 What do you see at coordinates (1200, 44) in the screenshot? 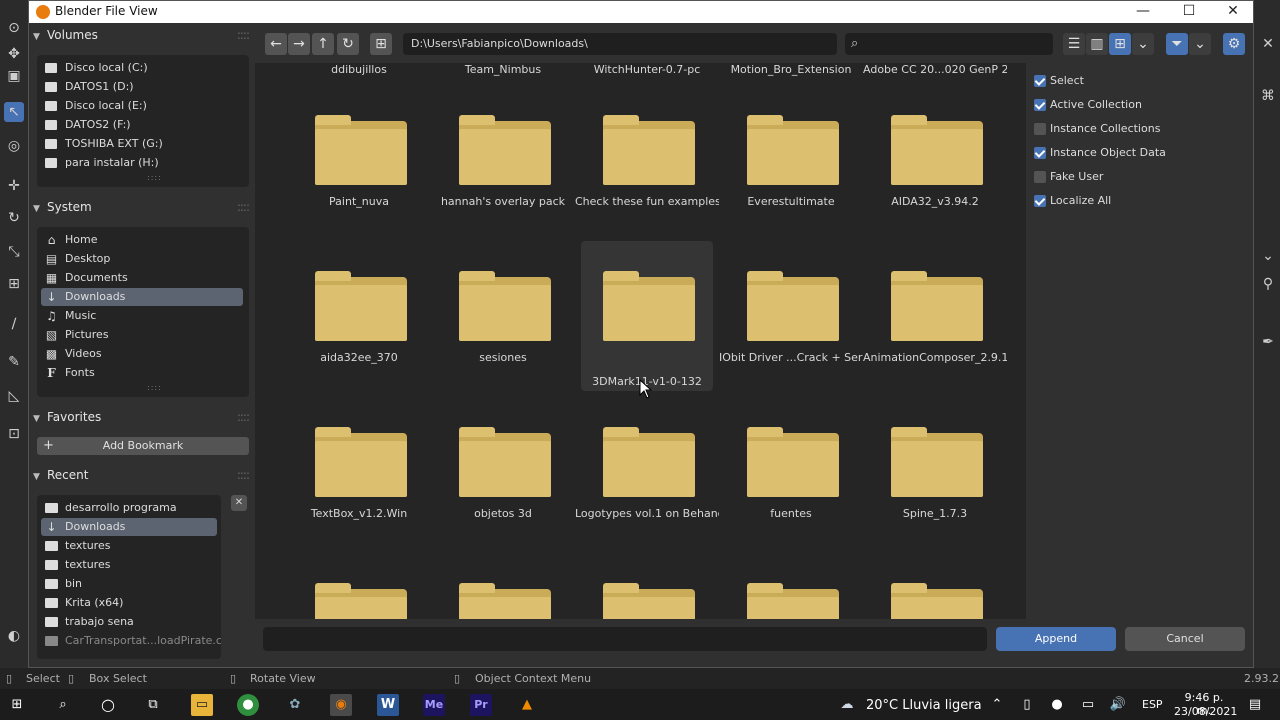
I see `filter-dropdown: ⌄` at bounding box center [1200, 44].